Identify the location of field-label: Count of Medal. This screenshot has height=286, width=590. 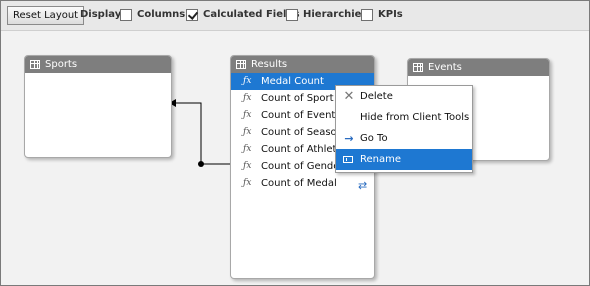
(299, 183).